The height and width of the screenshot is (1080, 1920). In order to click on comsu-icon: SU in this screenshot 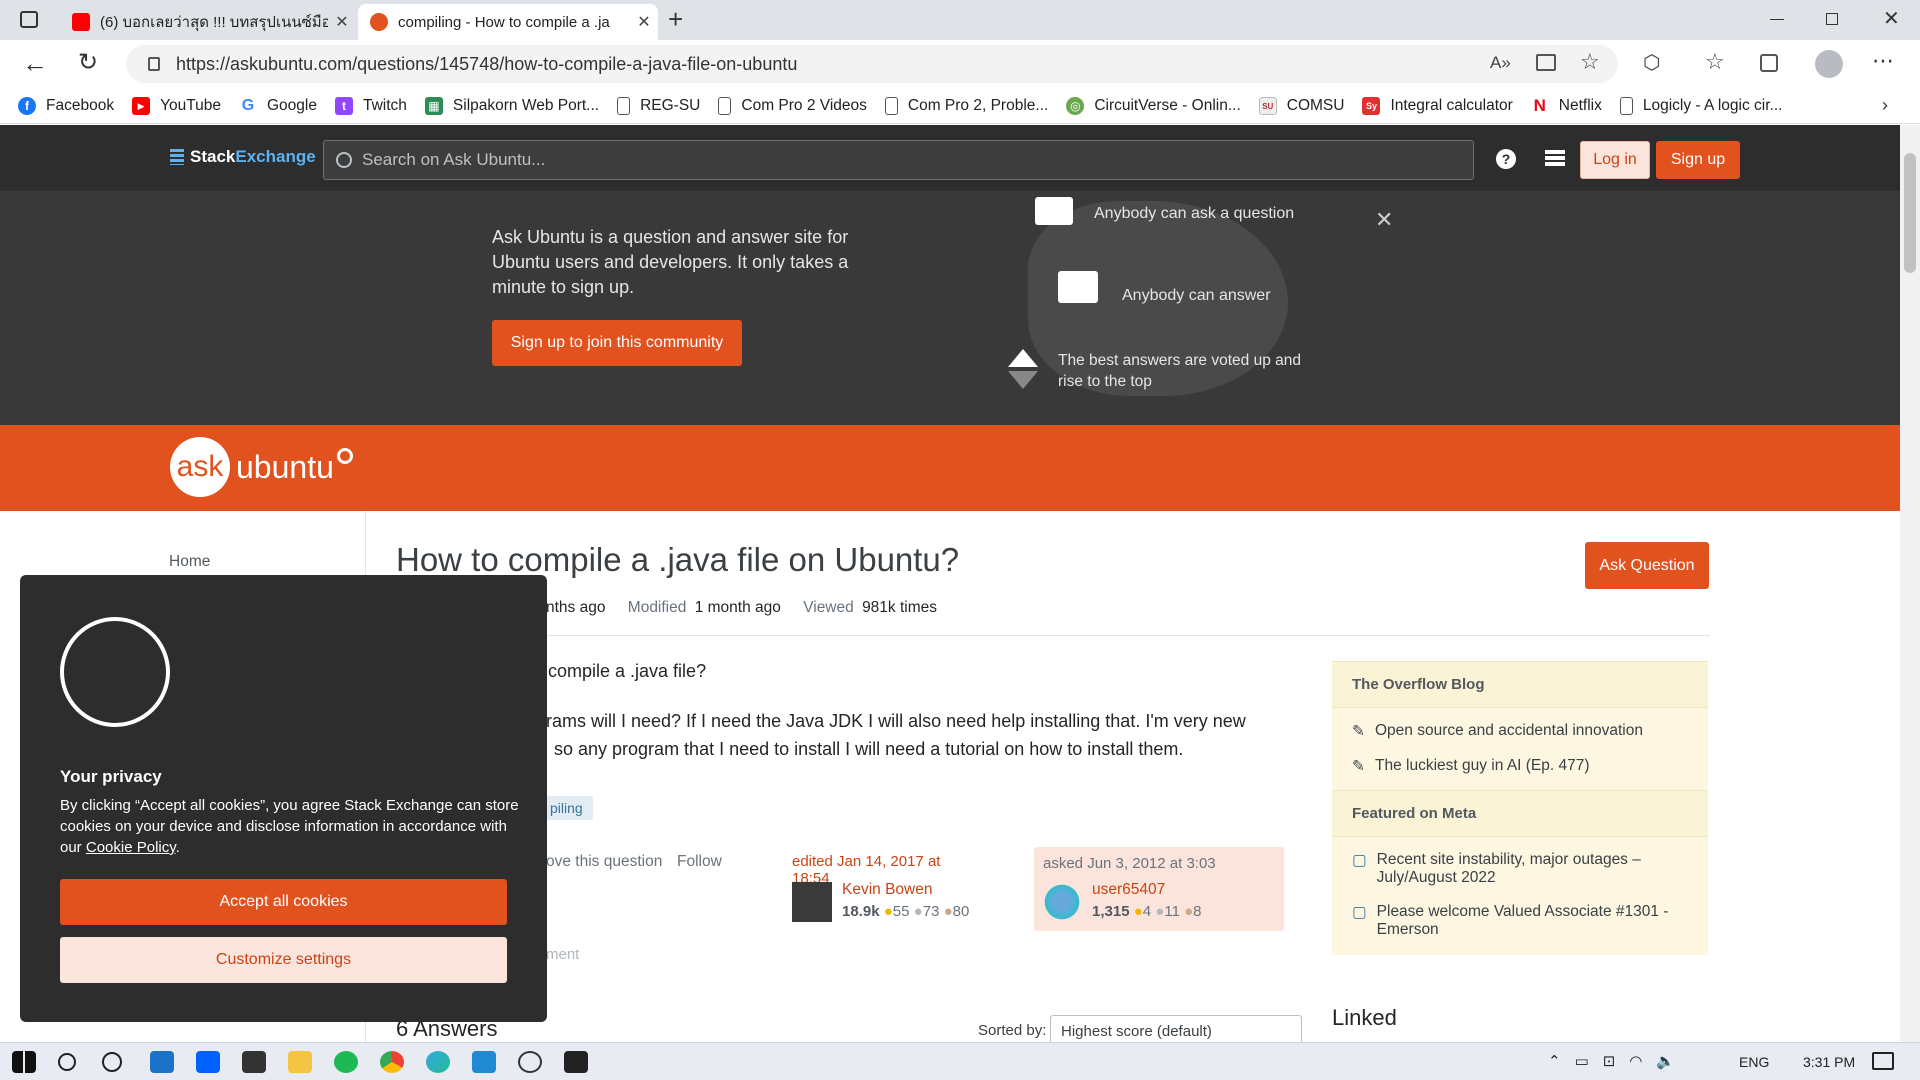, I will do `click(1267, 105)`.